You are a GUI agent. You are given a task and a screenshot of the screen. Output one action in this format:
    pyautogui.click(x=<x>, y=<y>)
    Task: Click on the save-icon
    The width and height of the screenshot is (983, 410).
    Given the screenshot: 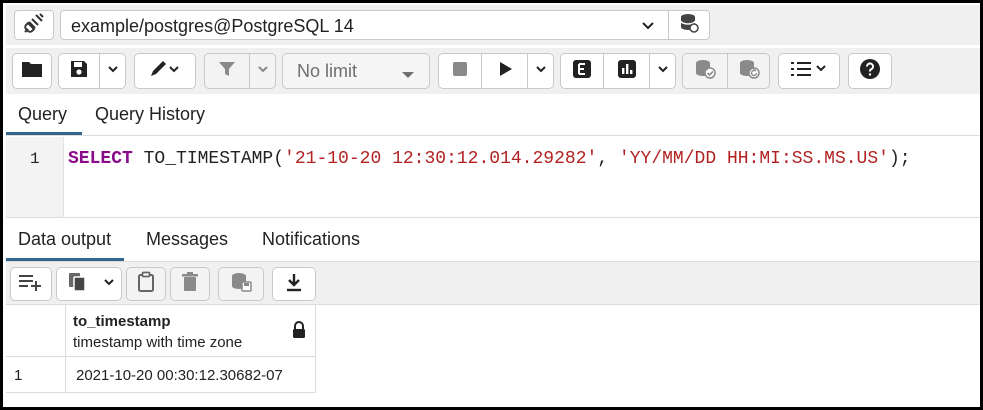 What is the action you would take?
    pyautogui.click(x=79, y=71)
    